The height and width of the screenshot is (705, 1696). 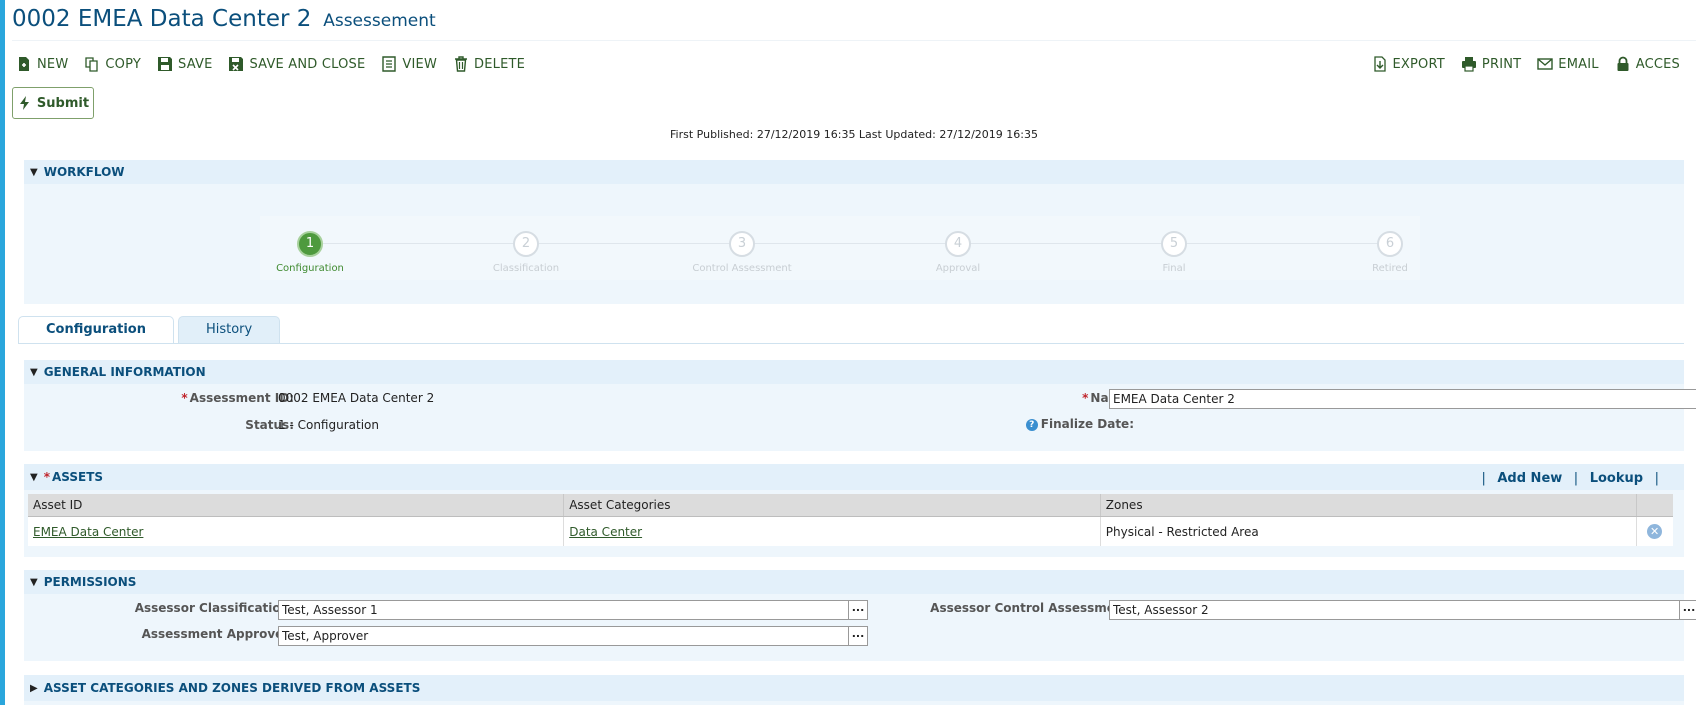 I want to click on new-button-label: NEW, so click(x=53, y=64).